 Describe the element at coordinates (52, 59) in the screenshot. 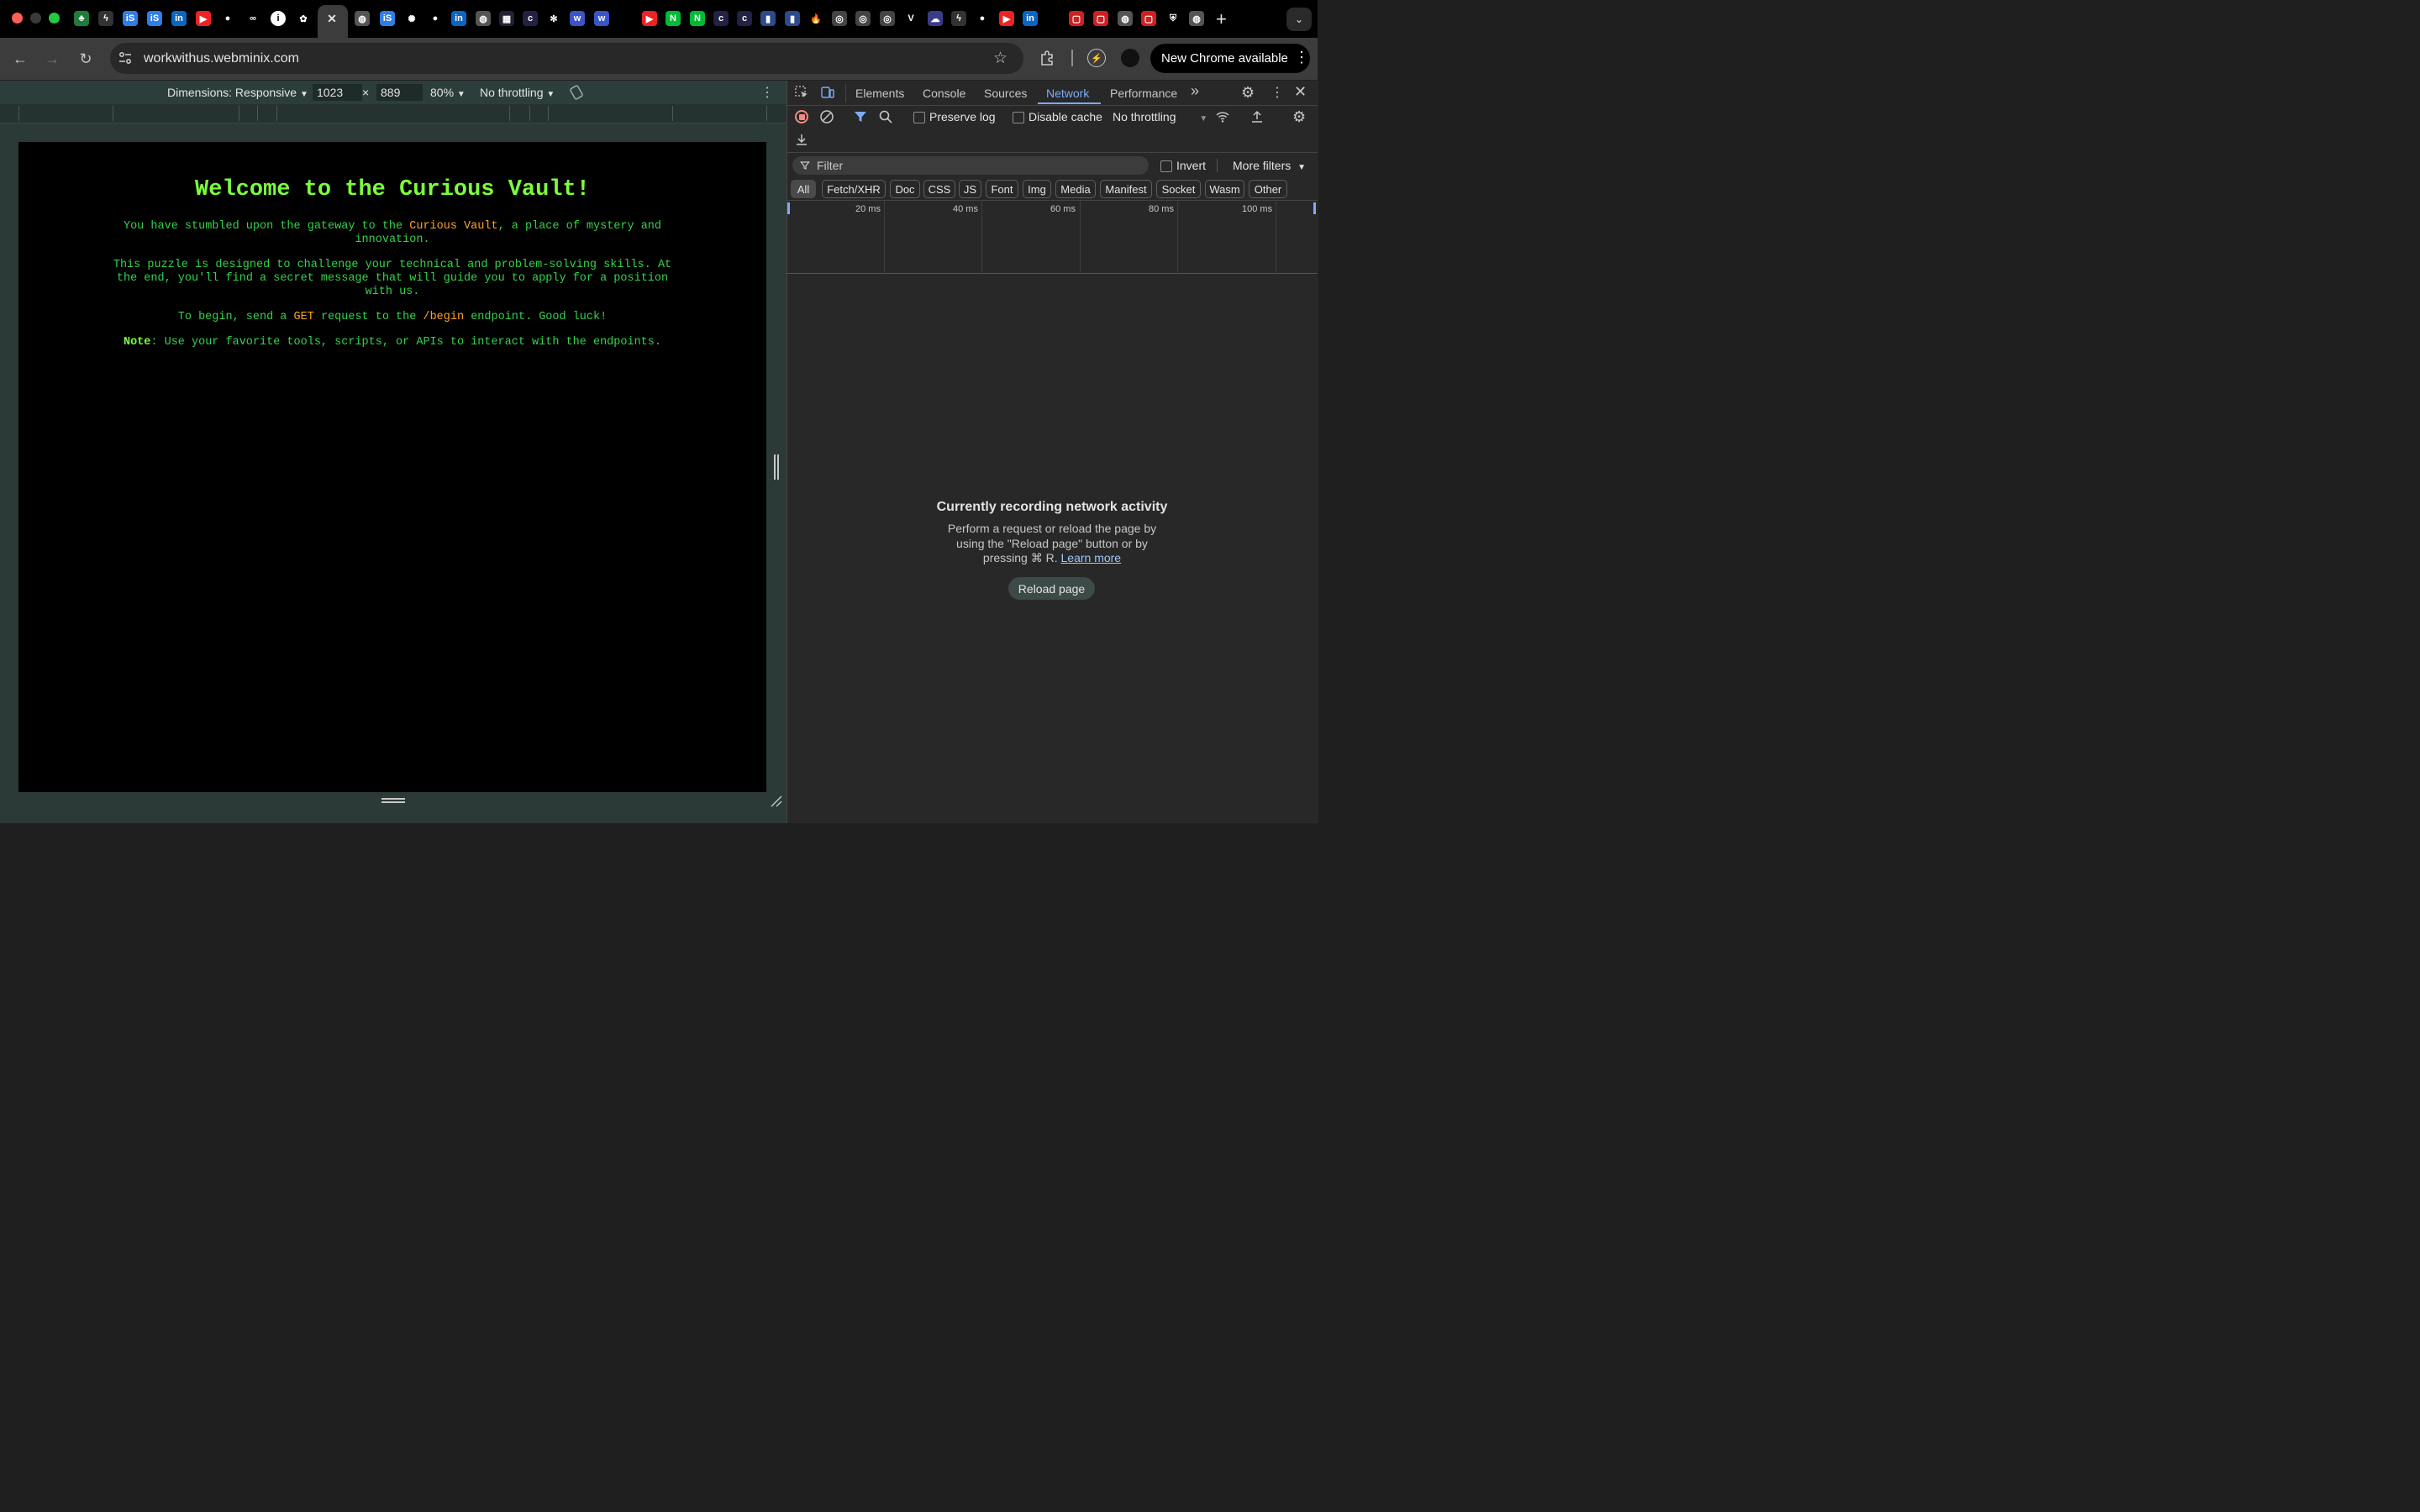

I see `forward-button: →` at that location.